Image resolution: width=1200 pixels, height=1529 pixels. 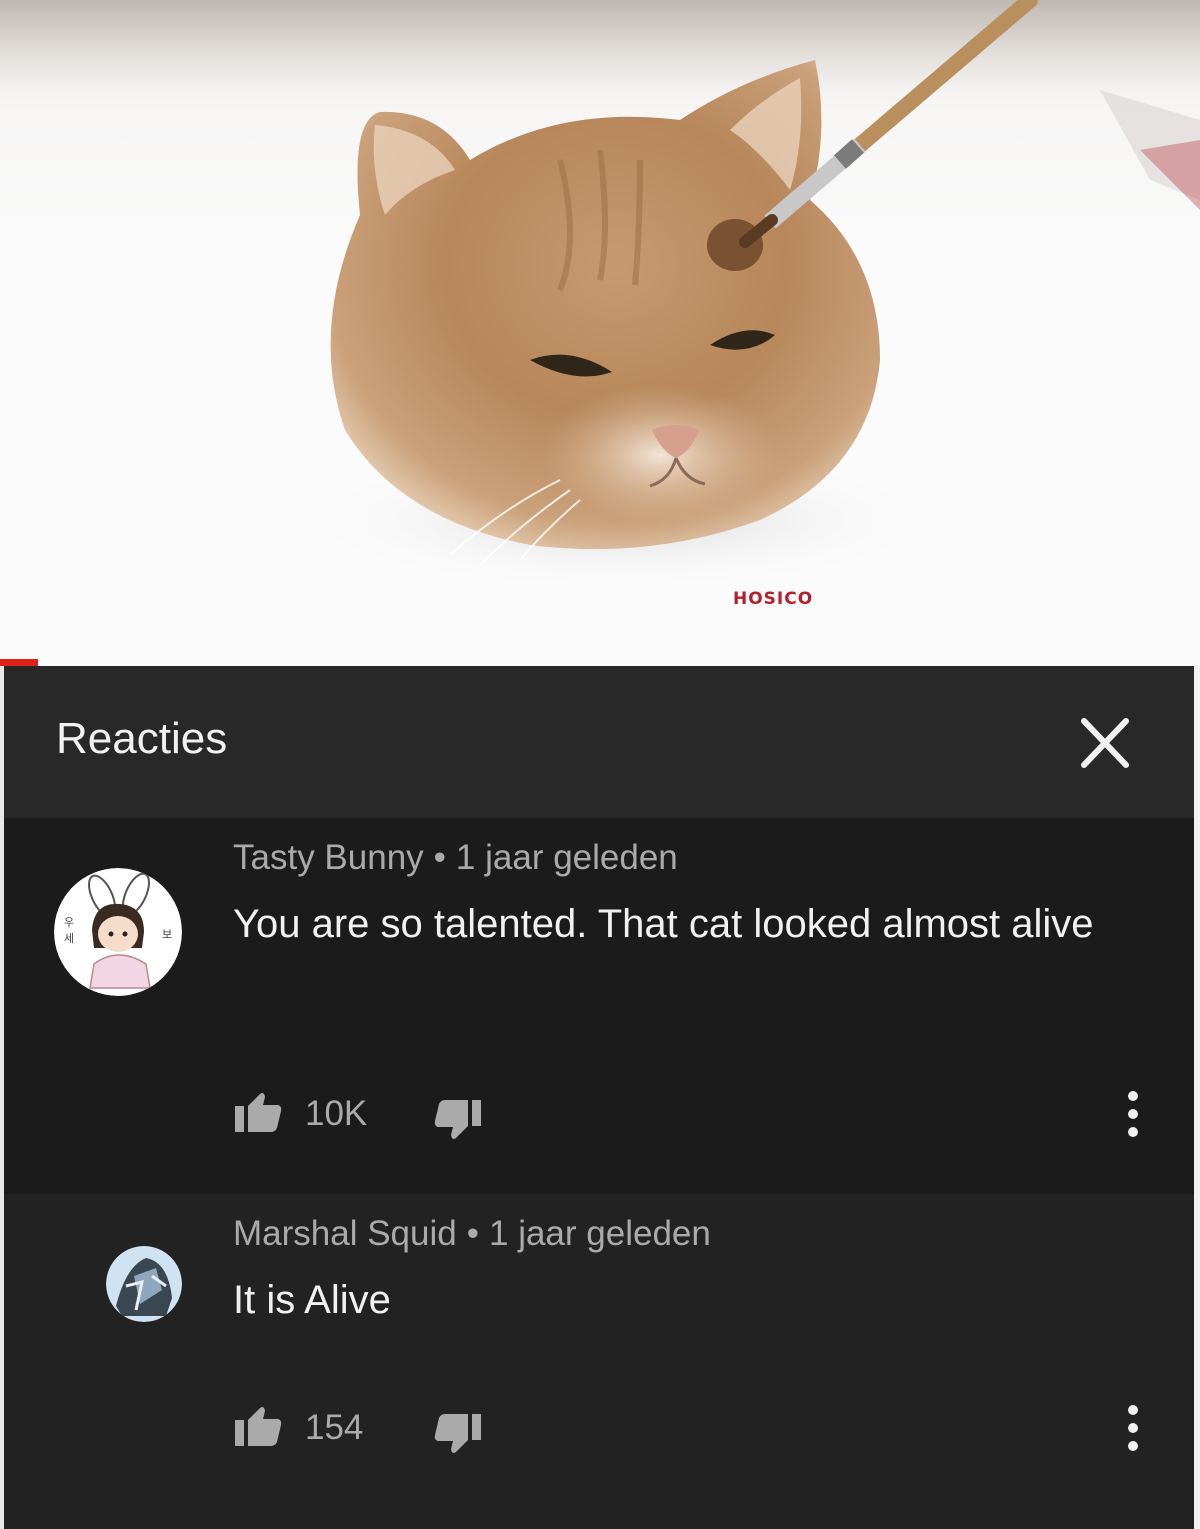 I want to click on comment-meta: Tasty Bunny • 1 jaar geleden, so click(x=455, y=858).